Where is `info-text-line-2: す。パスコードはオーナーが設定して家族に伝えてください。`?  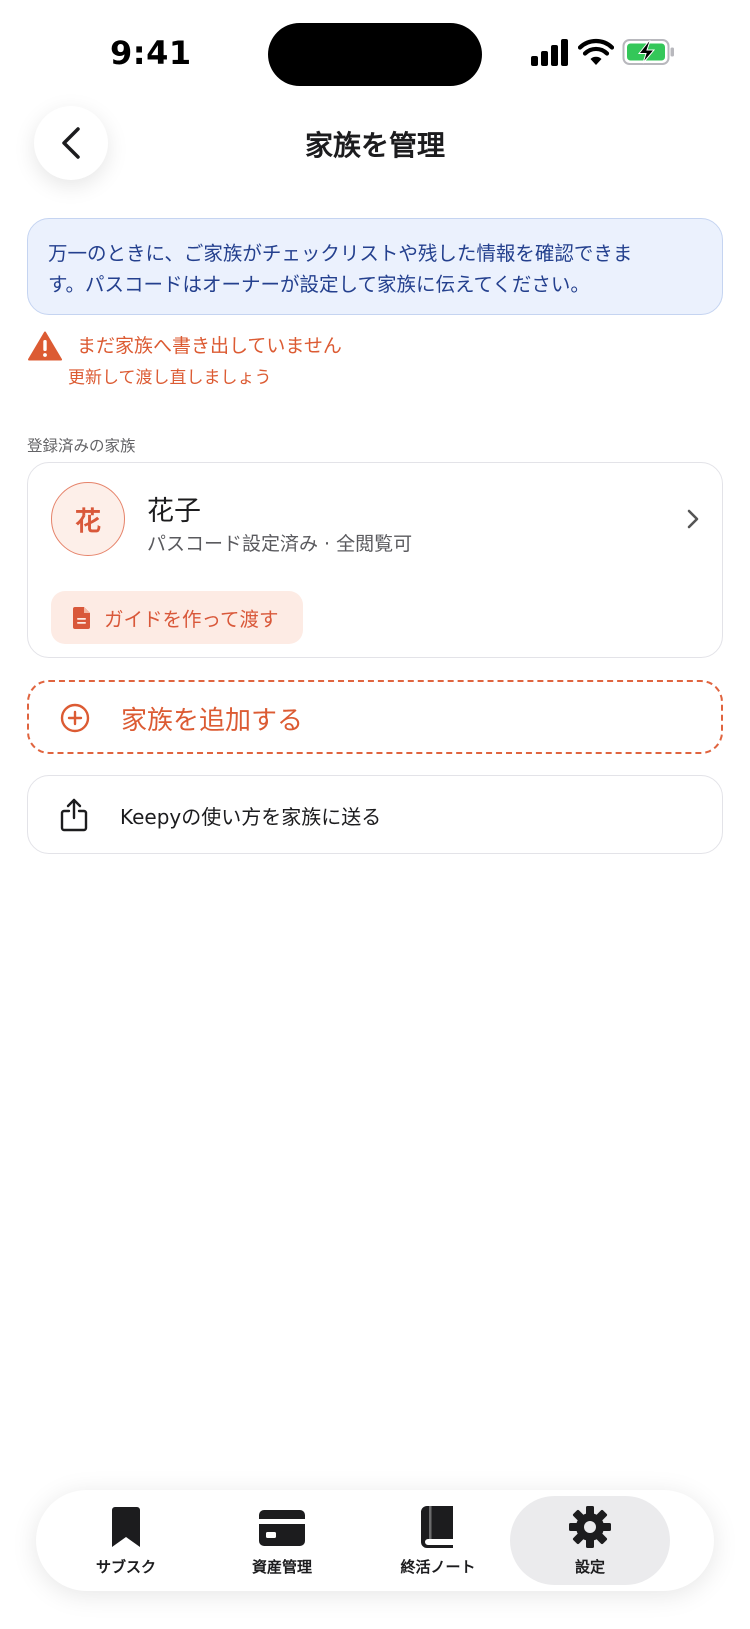 info-text-line-2: す。パスコードはオーナーが設定して家族に伝えてください。 is located at coordinates (319, 284).